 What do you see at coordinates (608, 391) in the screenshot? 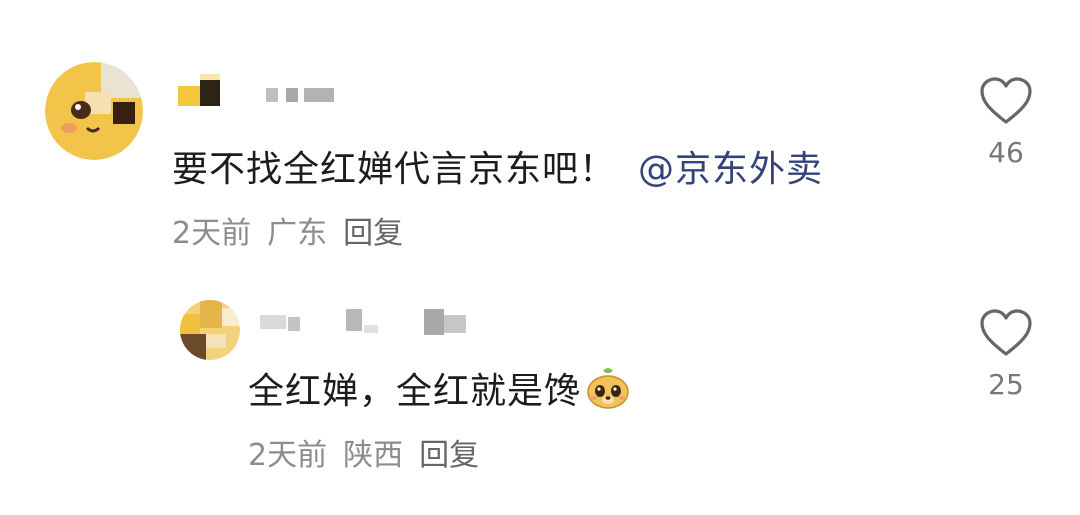
I see `puppy-emoji` at bounding box center [608, 391].